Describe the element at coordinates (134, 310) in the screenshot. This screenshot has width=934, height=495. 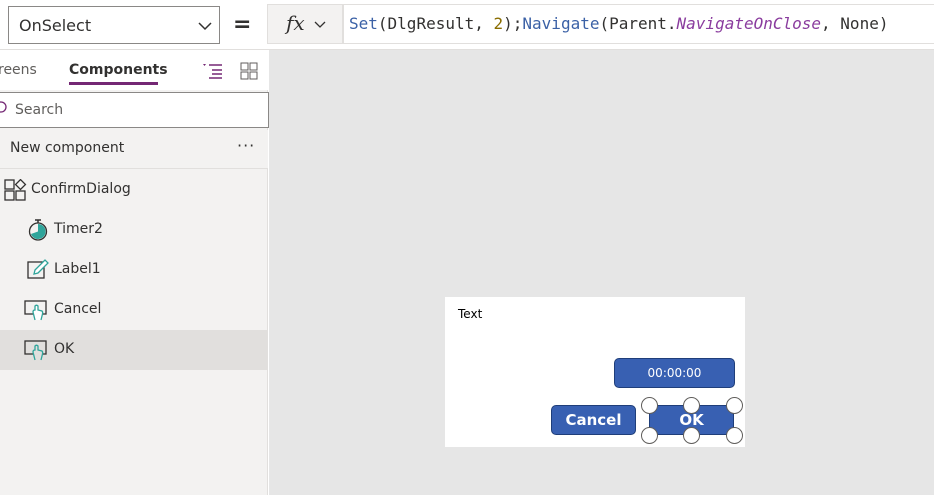
I see `tree-node-cancel: Cancel` at that location.